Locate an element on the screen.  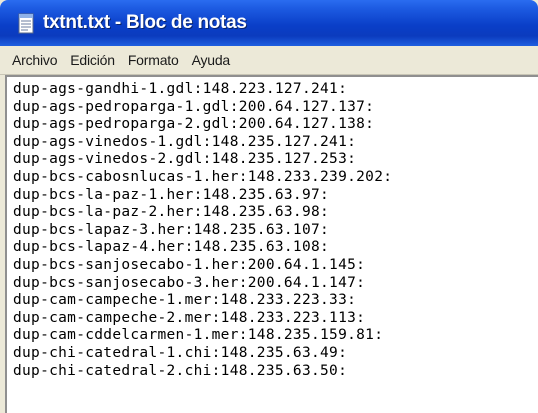
menu-edicion: Edición is located at coordinates (92, 60).